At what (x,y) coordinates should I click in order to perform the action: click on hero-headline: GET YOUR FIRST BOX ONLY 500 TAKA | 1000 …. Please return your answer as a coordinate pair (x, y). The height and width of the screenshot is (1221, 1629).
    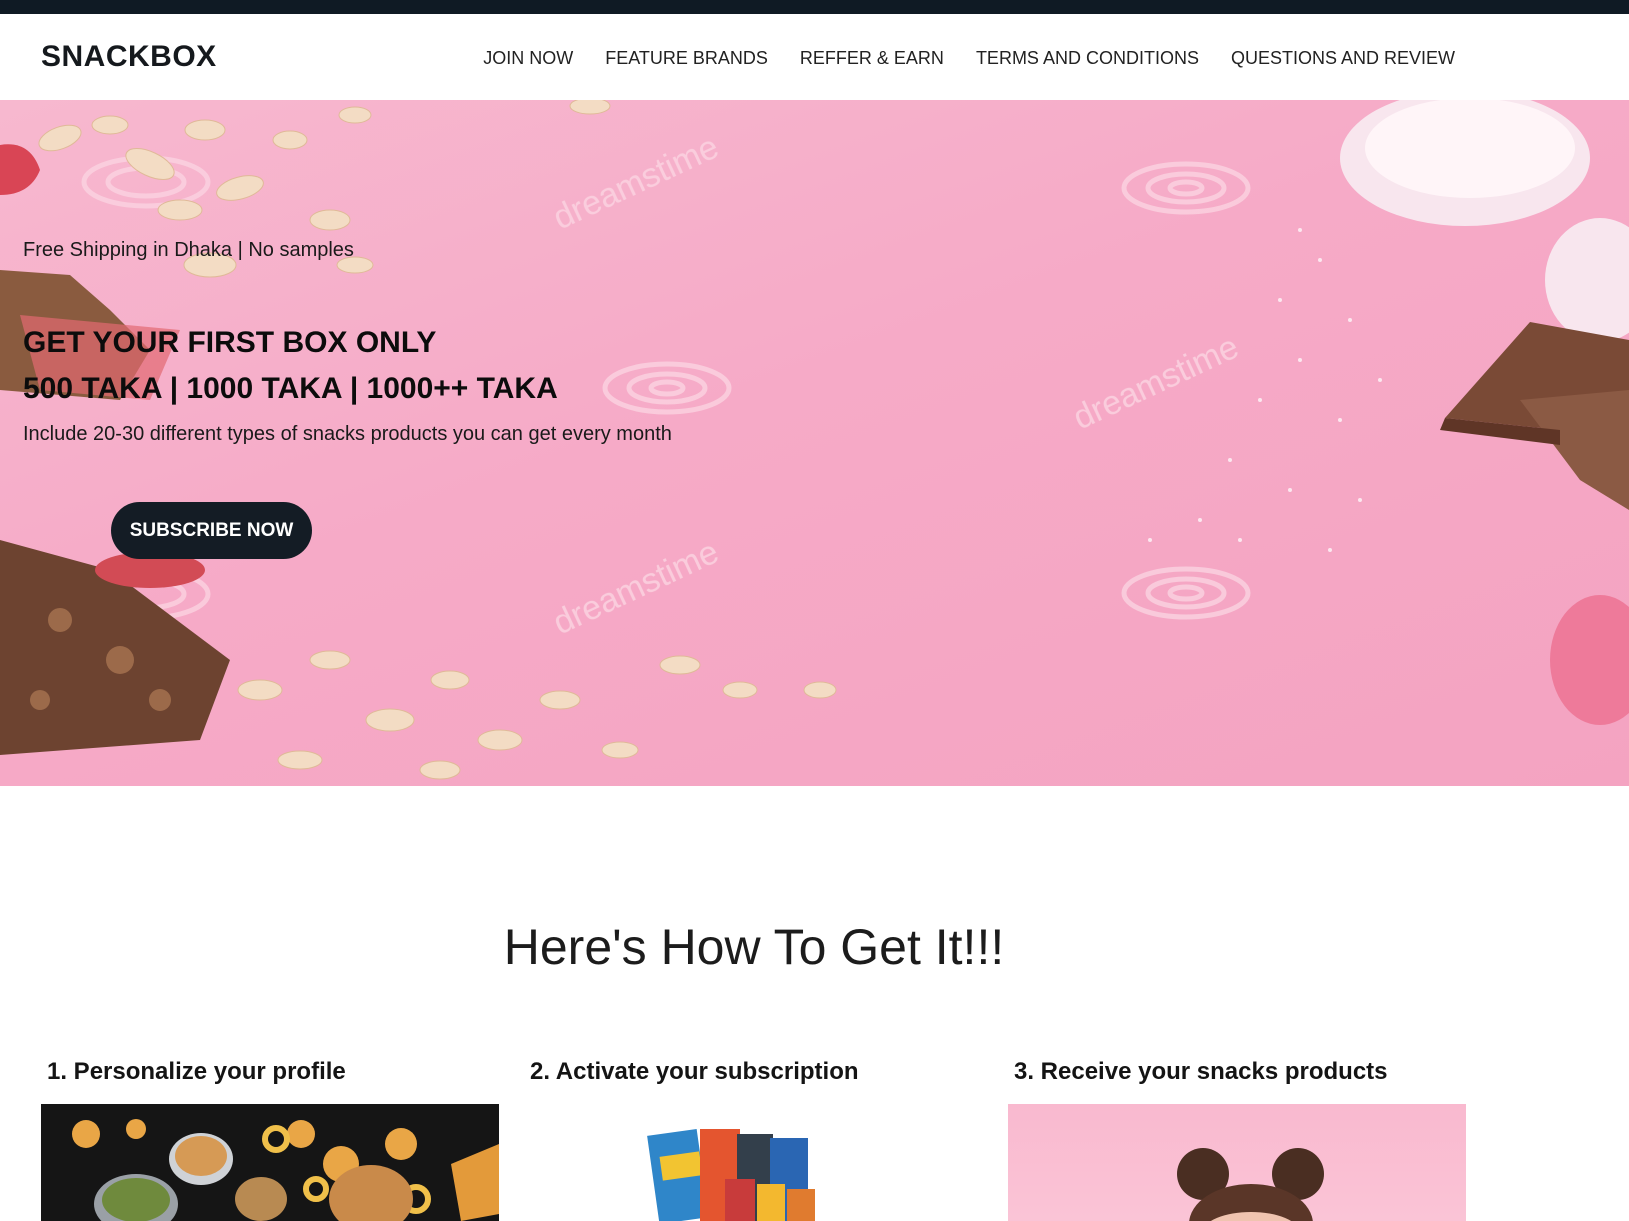
    Looking at the image, I should click on (290, 366).